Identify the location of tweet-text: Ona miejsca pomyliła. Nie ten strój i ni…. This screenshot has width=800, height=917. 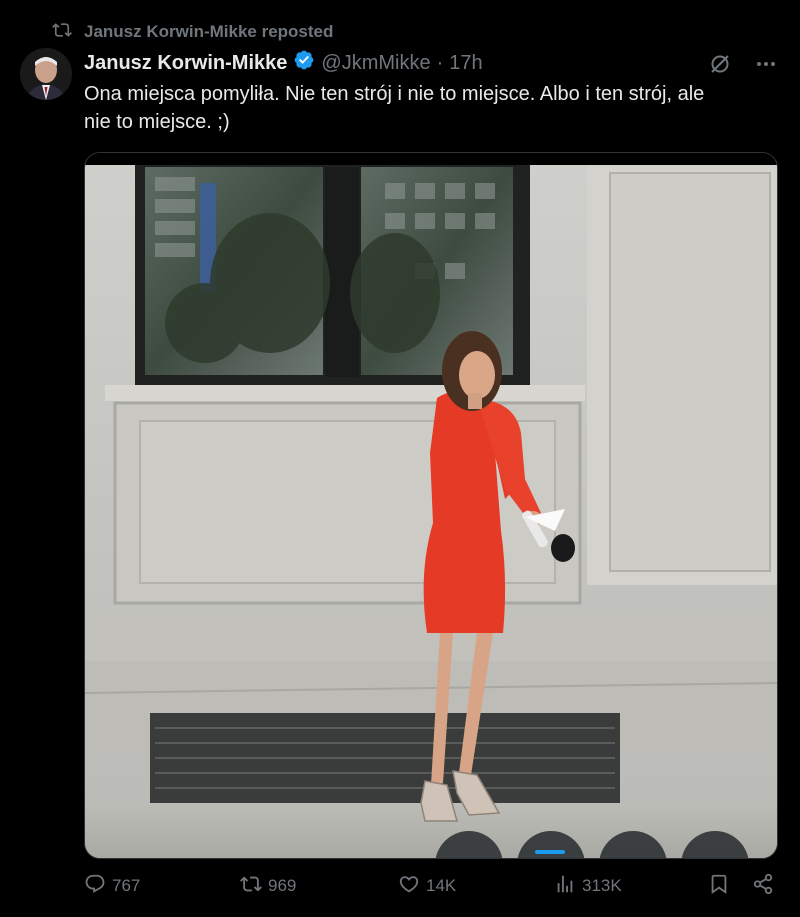
(394, 108).